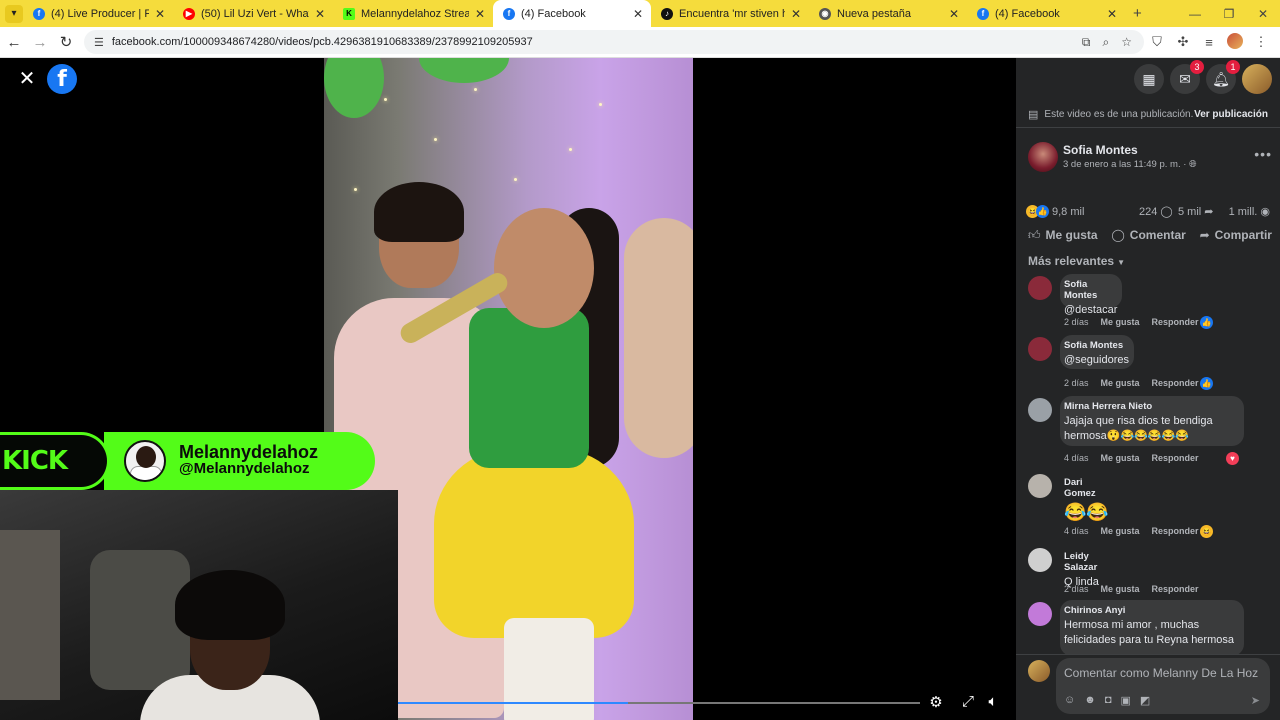 The height and width of the screenshot is (720, 1280). What do you see at coordinates (1149, 610) in the screenshot?
I see `commenter-name: Chirinos Anyi` at bounding box center [1149, 610].